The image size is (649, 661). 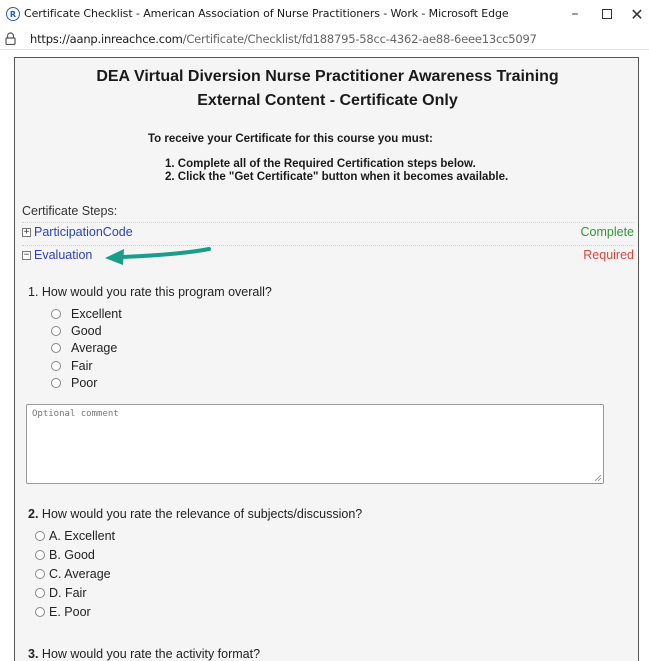 I want to click on option-label: Average, so click(x=94, y=348).